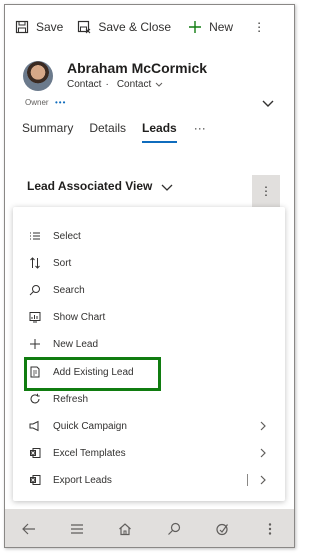 The height and width of the screenshot is (554, 320). Describe the element at coordinates (200, 131) in the screenshot. I see `tab-more: ···` at that location.